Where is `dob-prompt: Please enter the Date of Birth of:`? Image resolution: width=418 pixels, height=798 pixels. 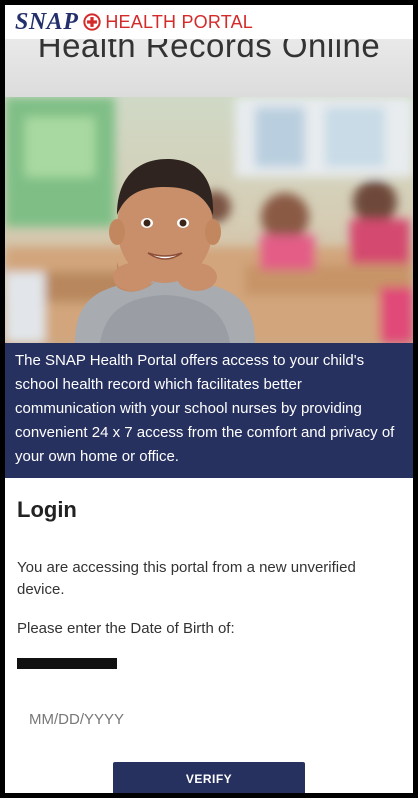 dob-prompt: Please enter the Date of Birth of: is located at coordinates (126, 628).